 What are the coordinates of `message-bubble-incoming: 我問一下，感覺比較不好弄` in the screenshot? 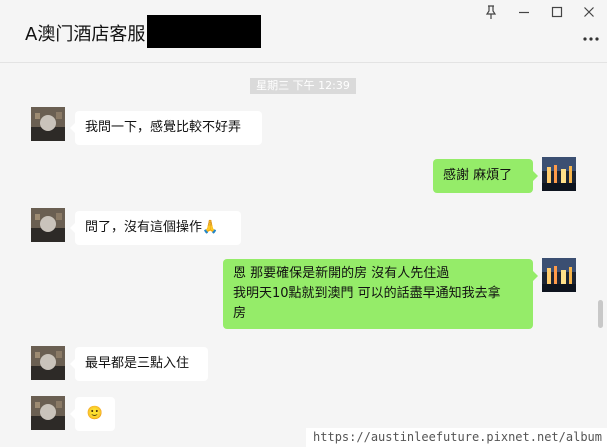 It's located at (166, 128).